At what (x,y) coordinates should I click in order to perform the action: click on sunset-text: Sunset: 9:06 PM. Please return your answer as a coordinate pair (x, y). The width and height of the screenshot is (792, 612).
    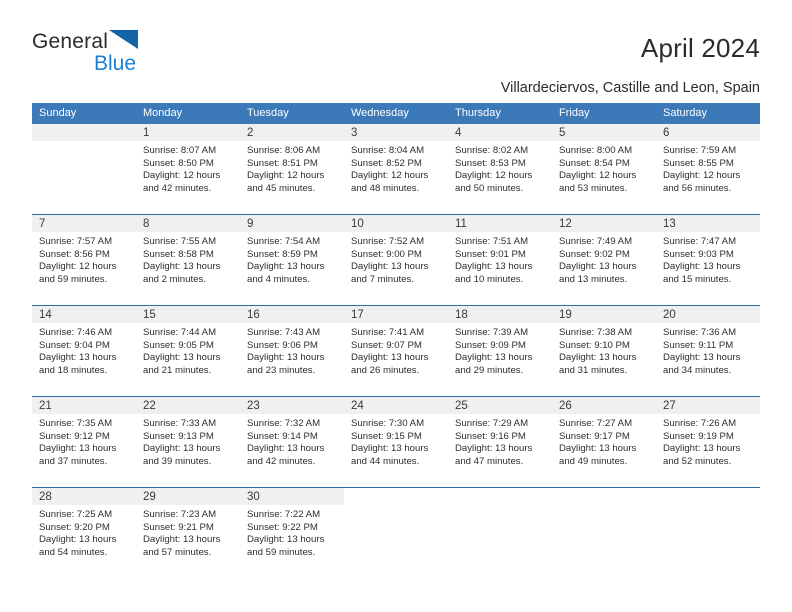
    Looking at the image, I should click on (282, 345).